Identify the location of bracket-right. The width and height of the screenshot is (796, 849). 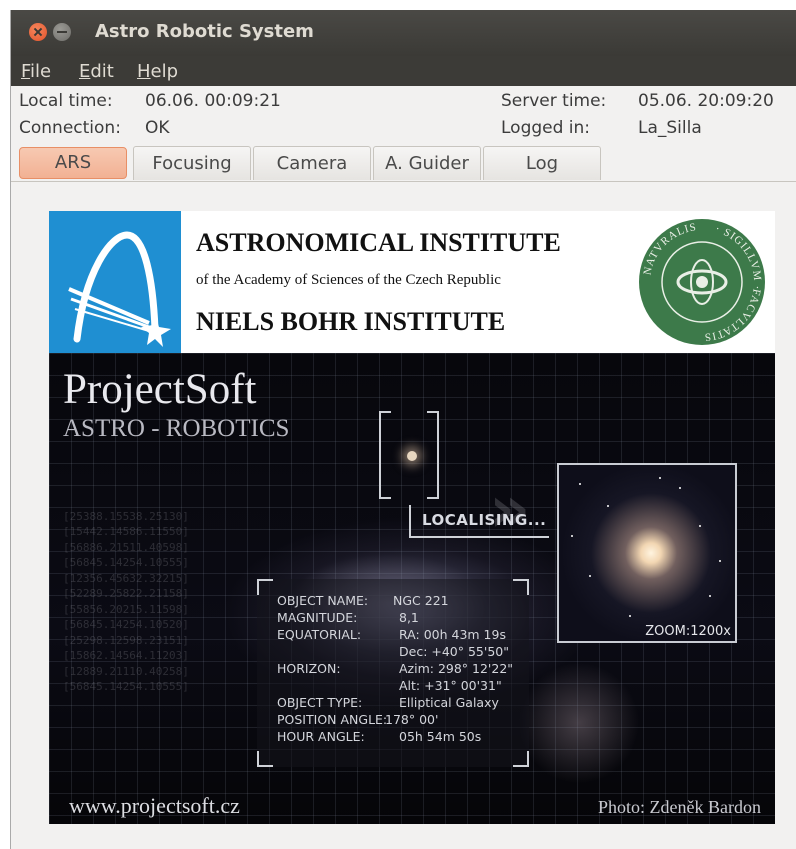
(433, 455).